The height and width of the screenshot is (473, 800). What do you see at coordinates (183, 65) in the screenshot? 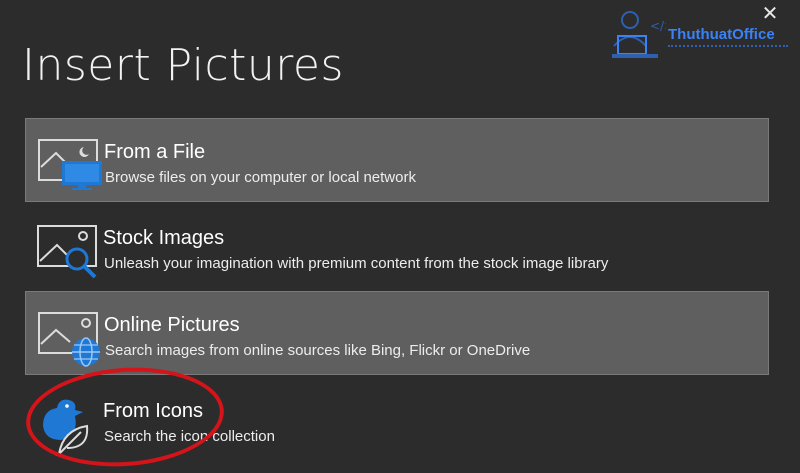
I see `dialog-title: Insert Pictures` at bounding box center [183, 65].